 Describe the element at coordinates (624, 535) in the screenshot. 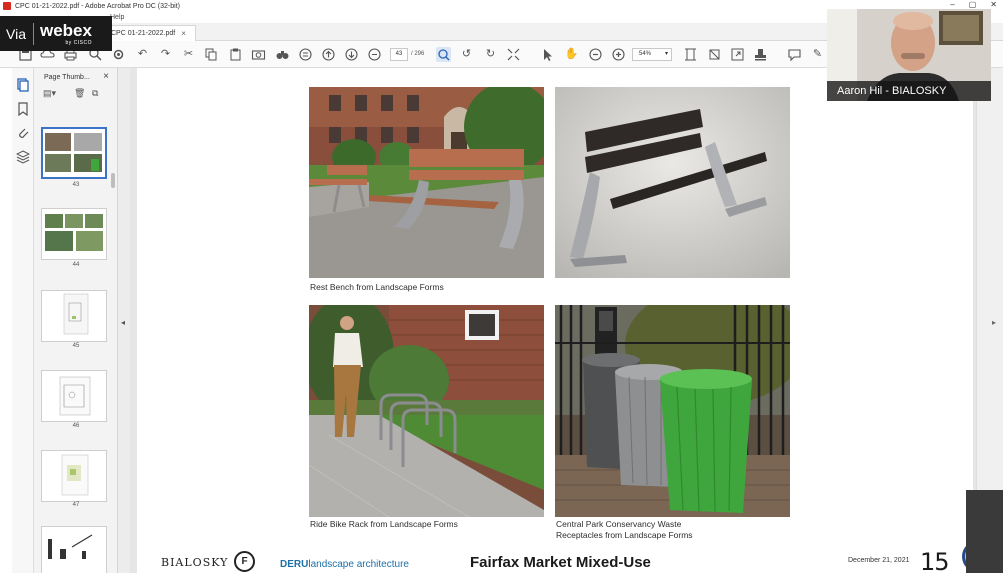

I see `caption-waste-receptacles-line2: Receptacles from Landscape Forms` at that location.